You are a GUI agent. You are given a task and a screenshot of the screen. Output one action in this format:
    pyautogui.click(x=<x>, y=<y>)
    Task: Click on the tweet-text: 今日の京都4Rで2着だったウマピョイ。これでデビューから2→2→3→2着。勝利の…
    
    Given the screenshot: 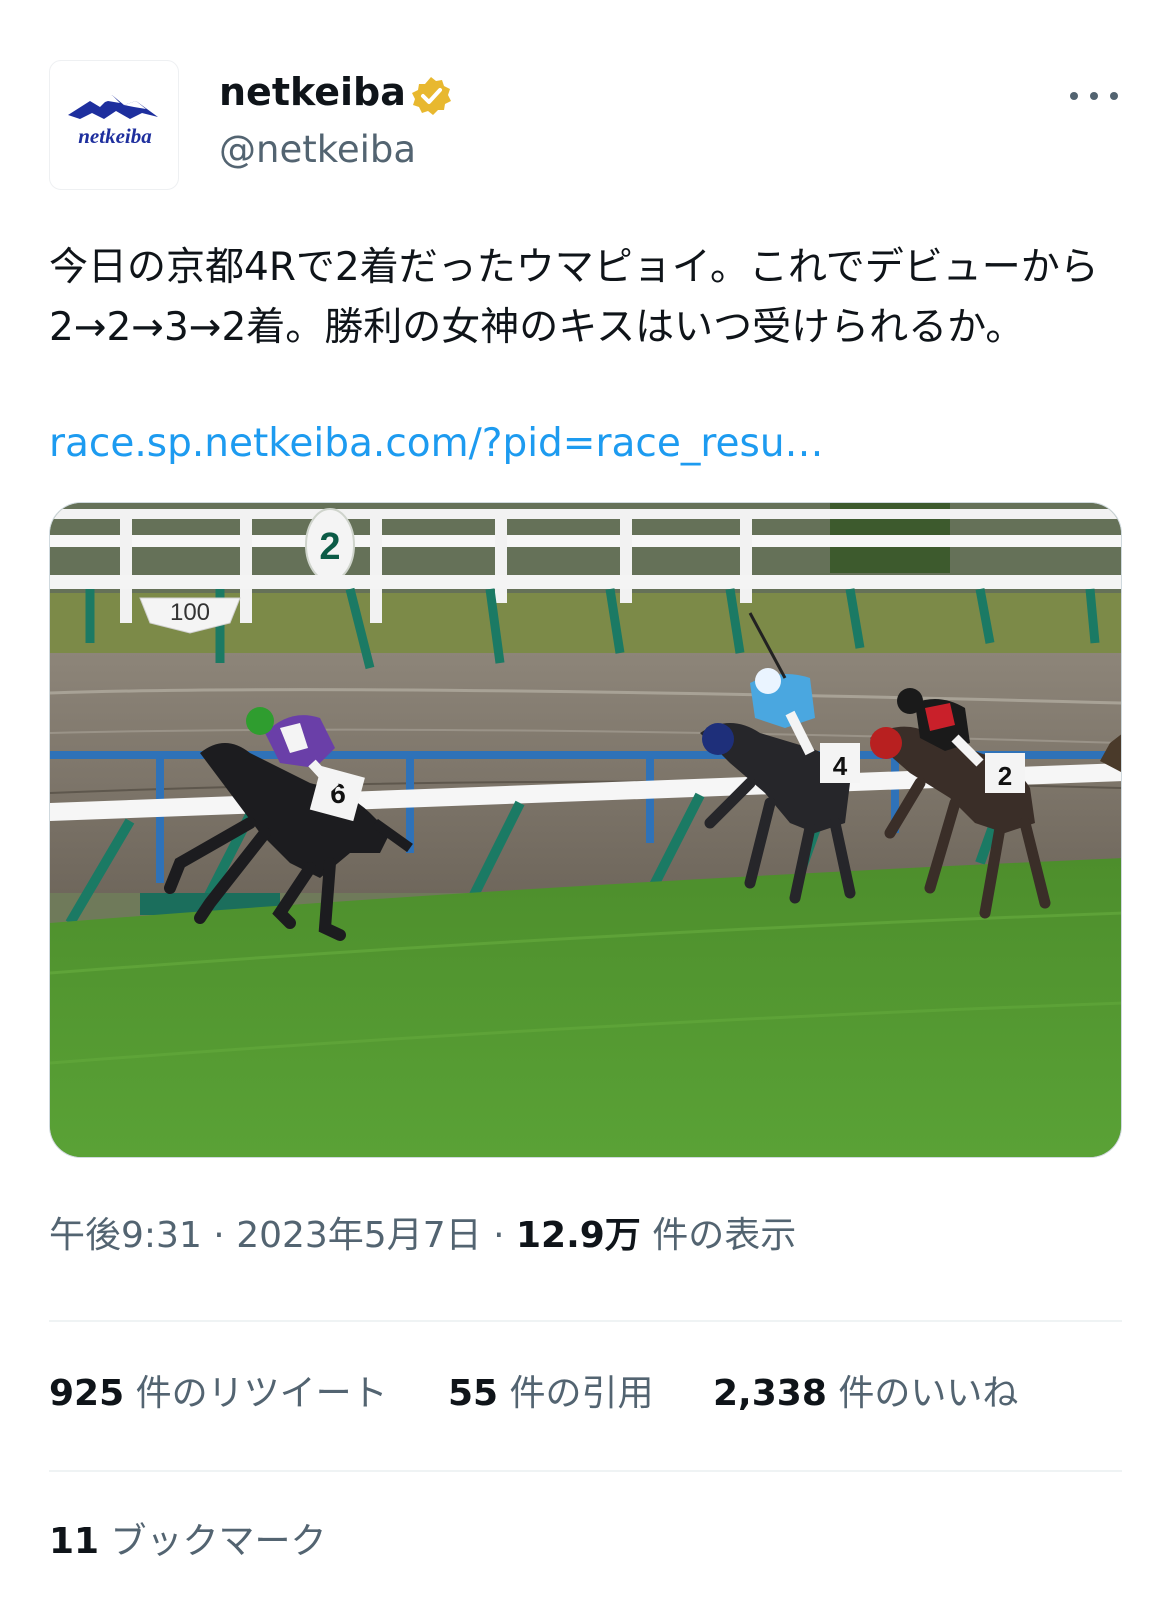 What is the action you would take?
    pyautogui.click(x=574, y=297)
    